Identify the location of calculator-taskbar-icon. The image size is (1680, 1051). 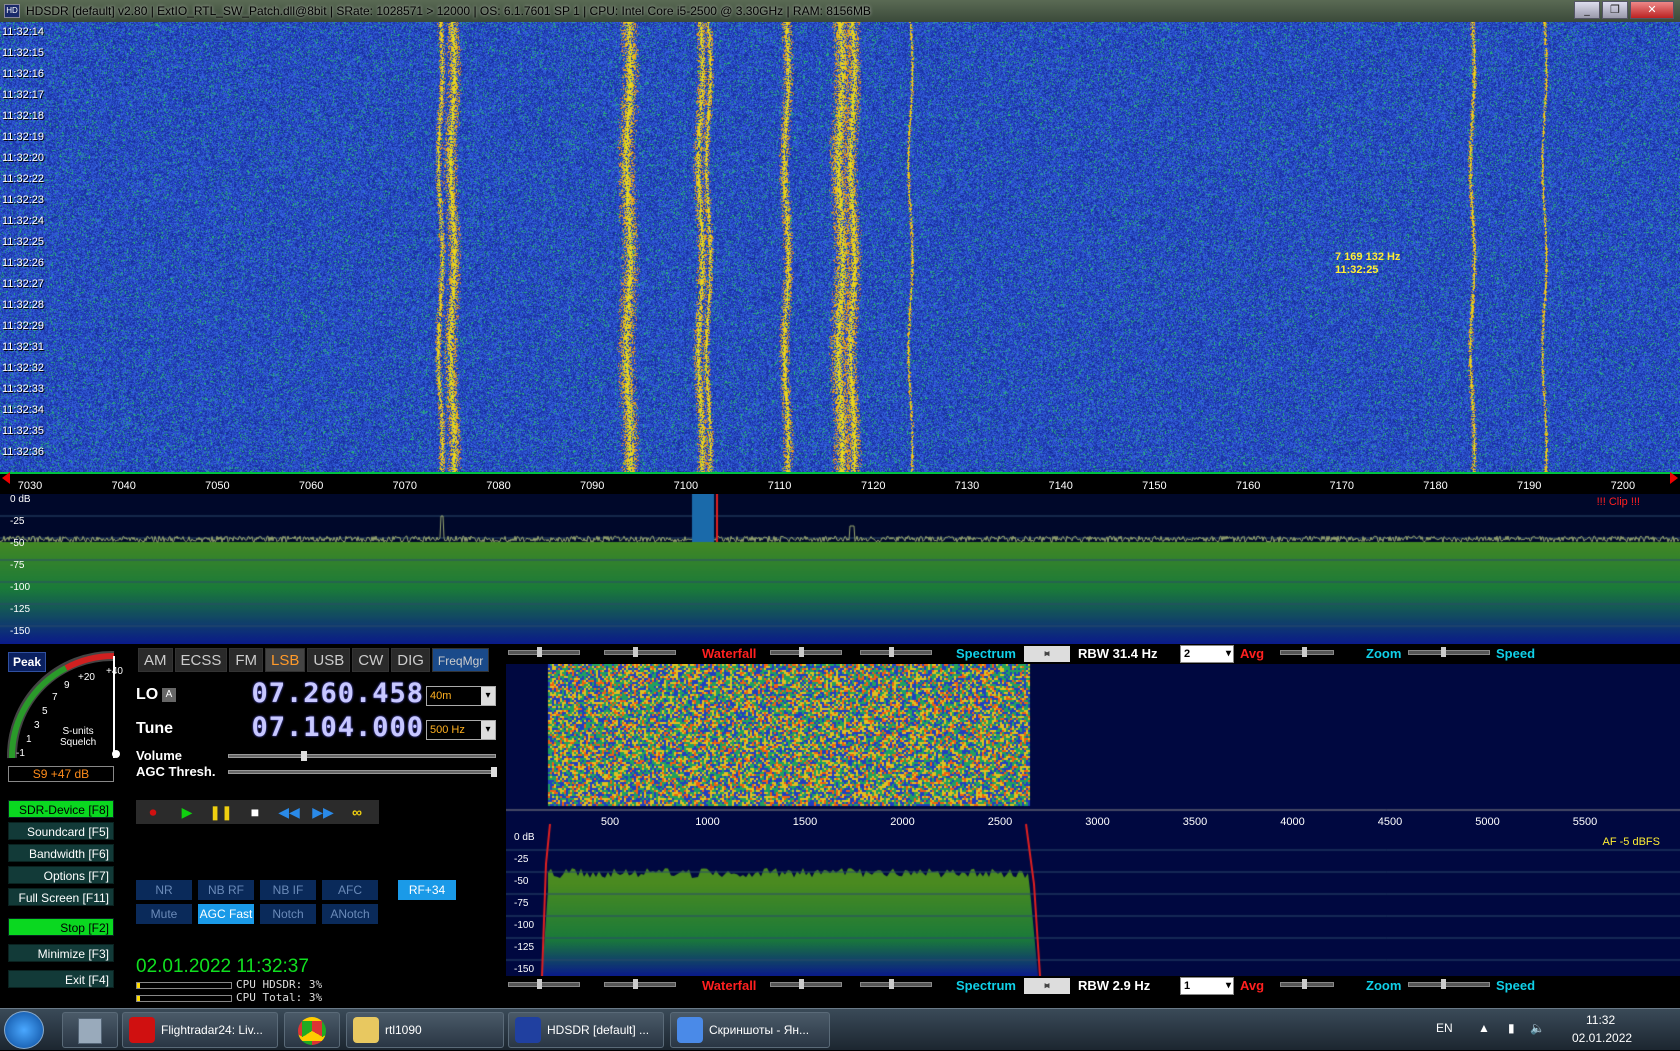
(90, 1030).